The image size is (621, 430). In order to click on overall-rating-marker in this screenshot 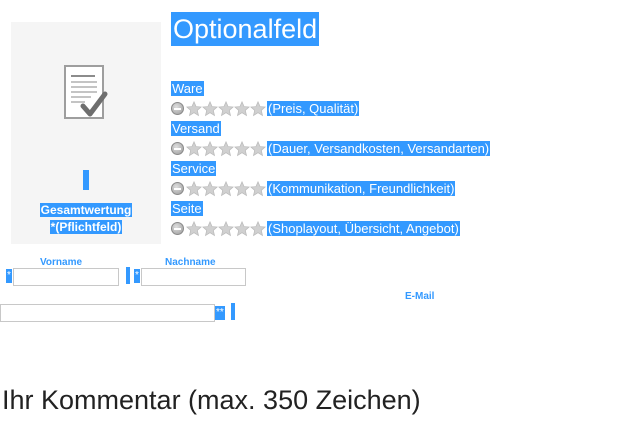, I will do `click(86, 180)`.